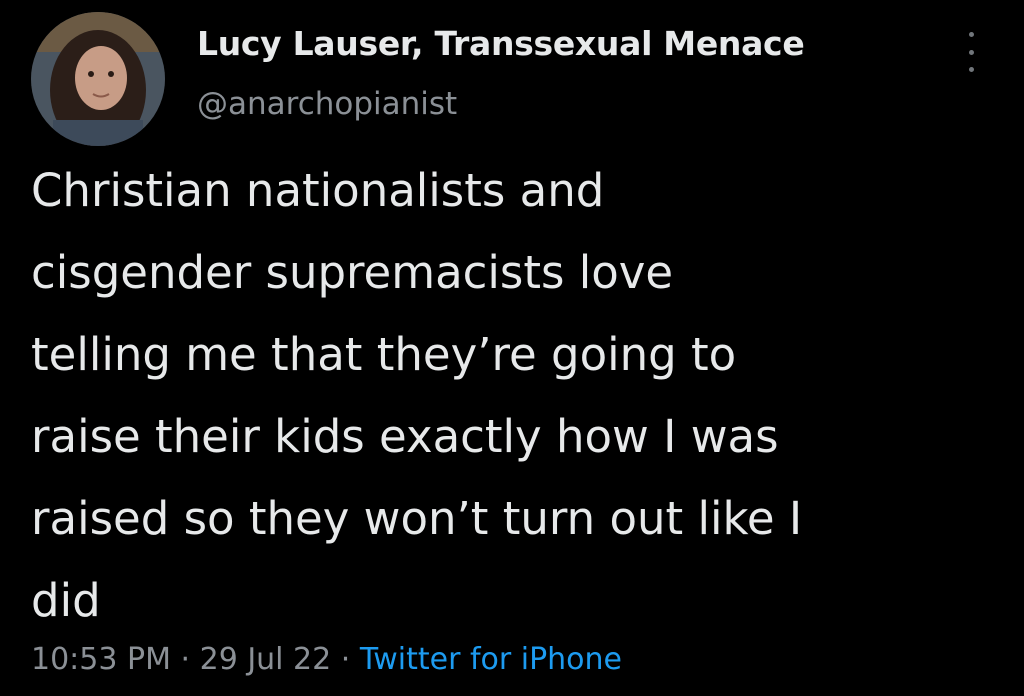 The image size is (1024, 696). I want to click on more-vertical-icon, so click(971, 52).